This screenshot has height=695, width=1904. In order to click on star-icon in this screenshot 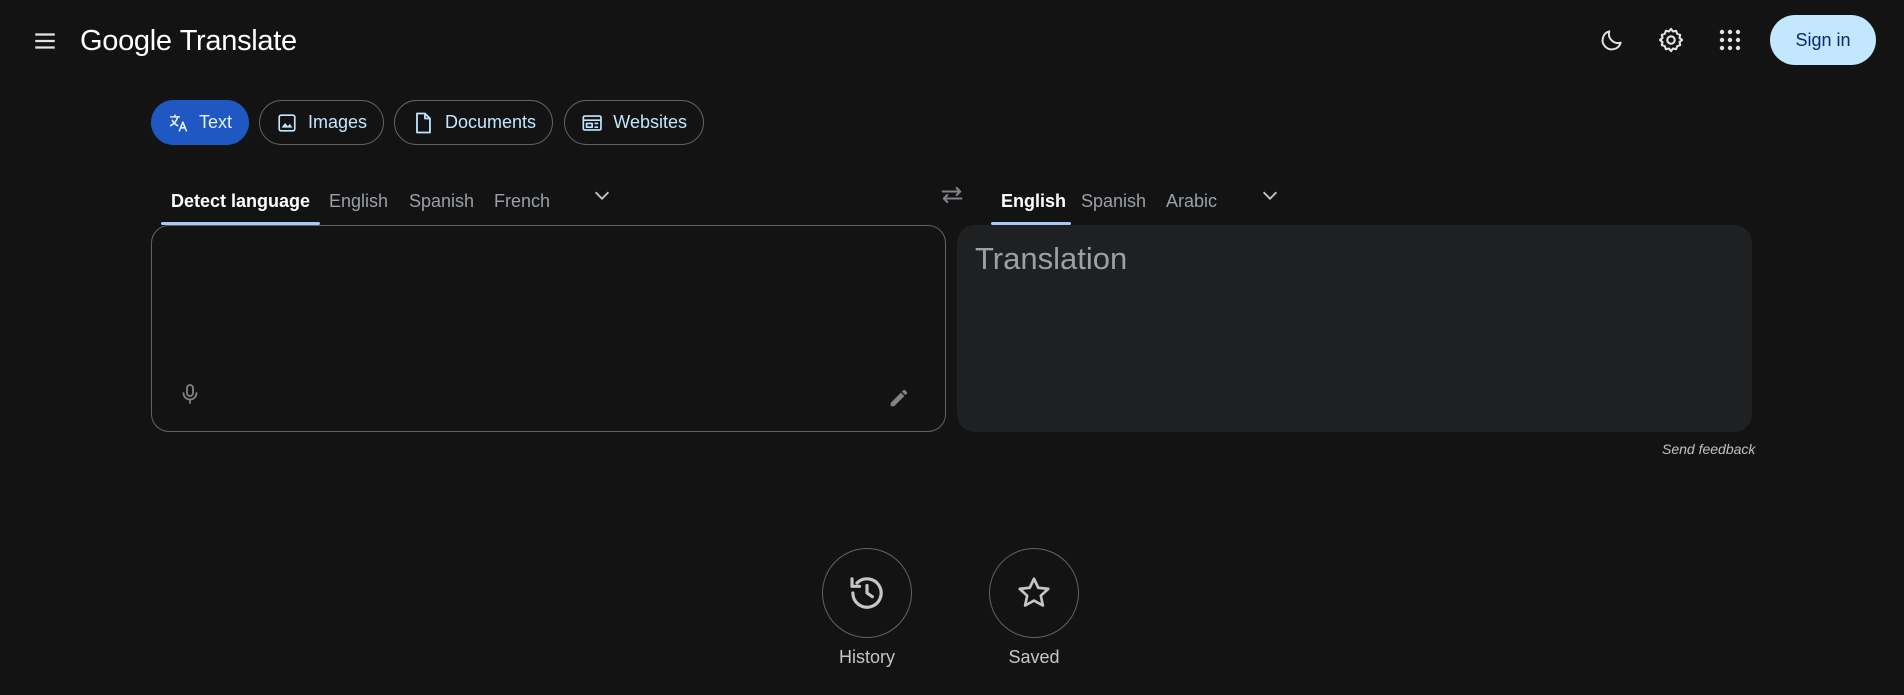, I will do `click(1034, 592)`.